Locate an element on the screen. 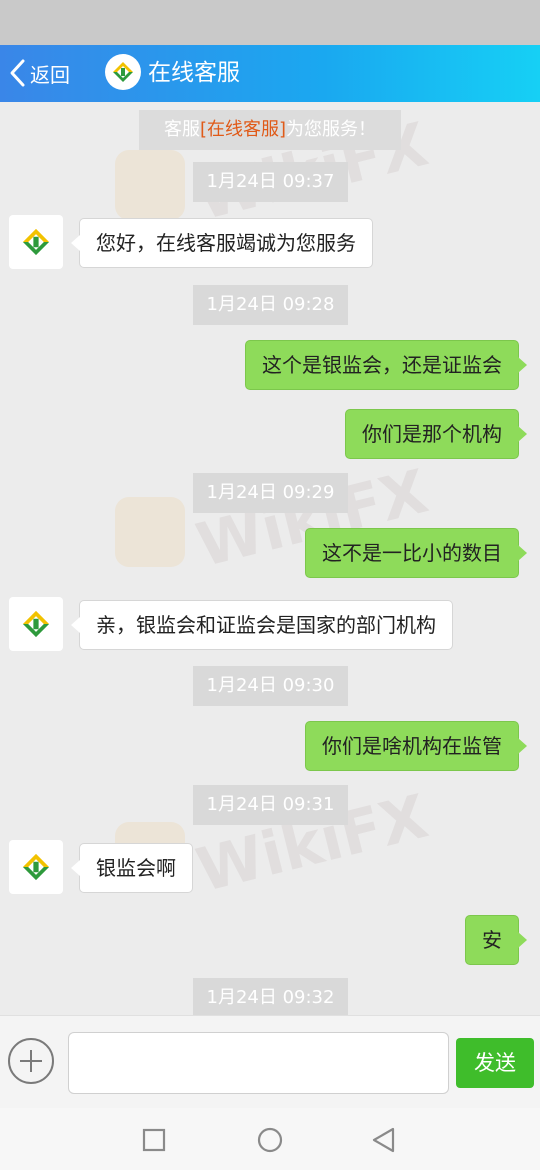  timestamp: 1月24日 09:37 is located at coordinates (270, 182).